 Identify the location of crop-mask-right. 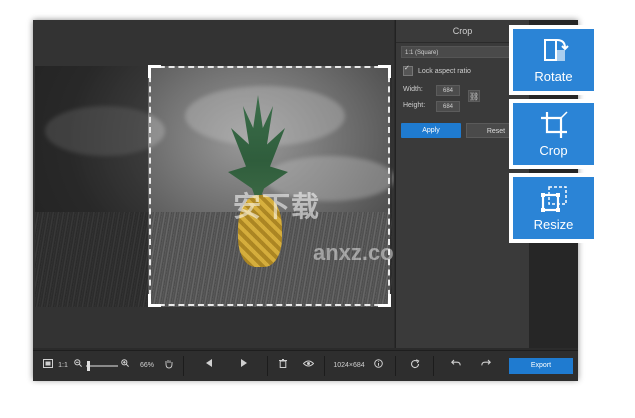
(391, 186).